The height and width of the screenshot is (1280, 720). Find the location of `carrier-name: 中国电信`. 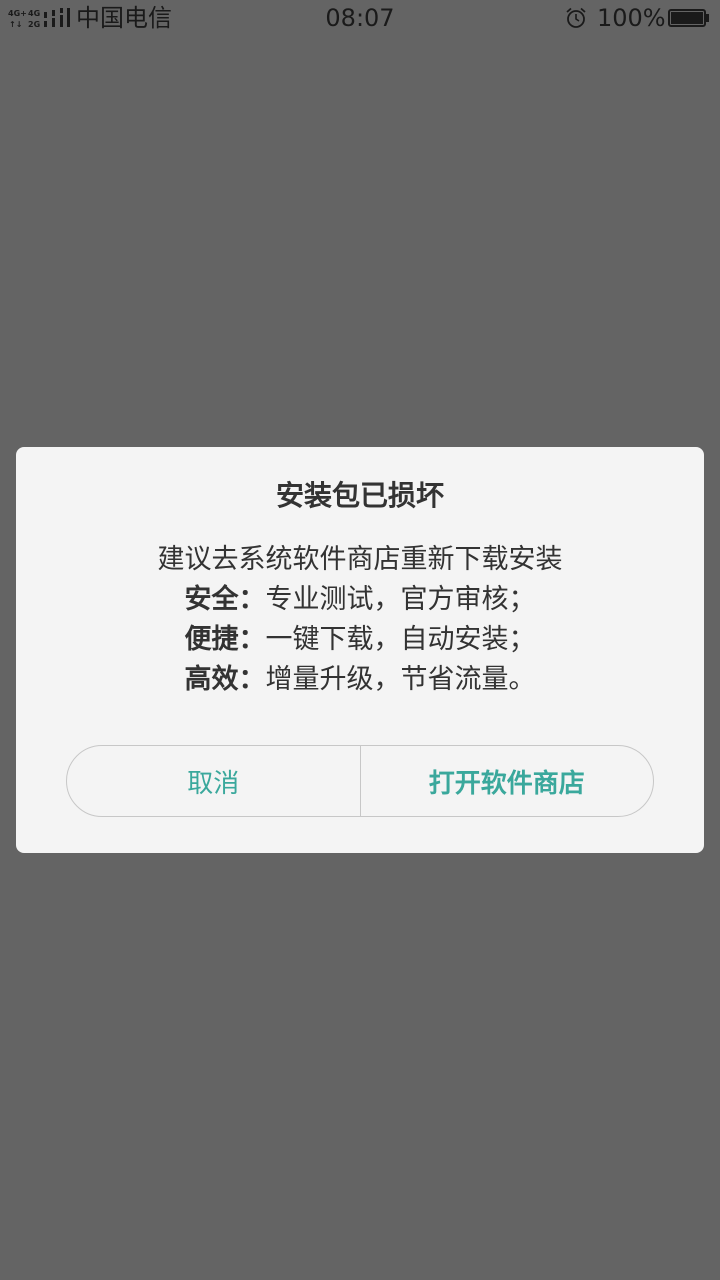

carrier-name: 中国电信 is located at coordinates (124, 18).